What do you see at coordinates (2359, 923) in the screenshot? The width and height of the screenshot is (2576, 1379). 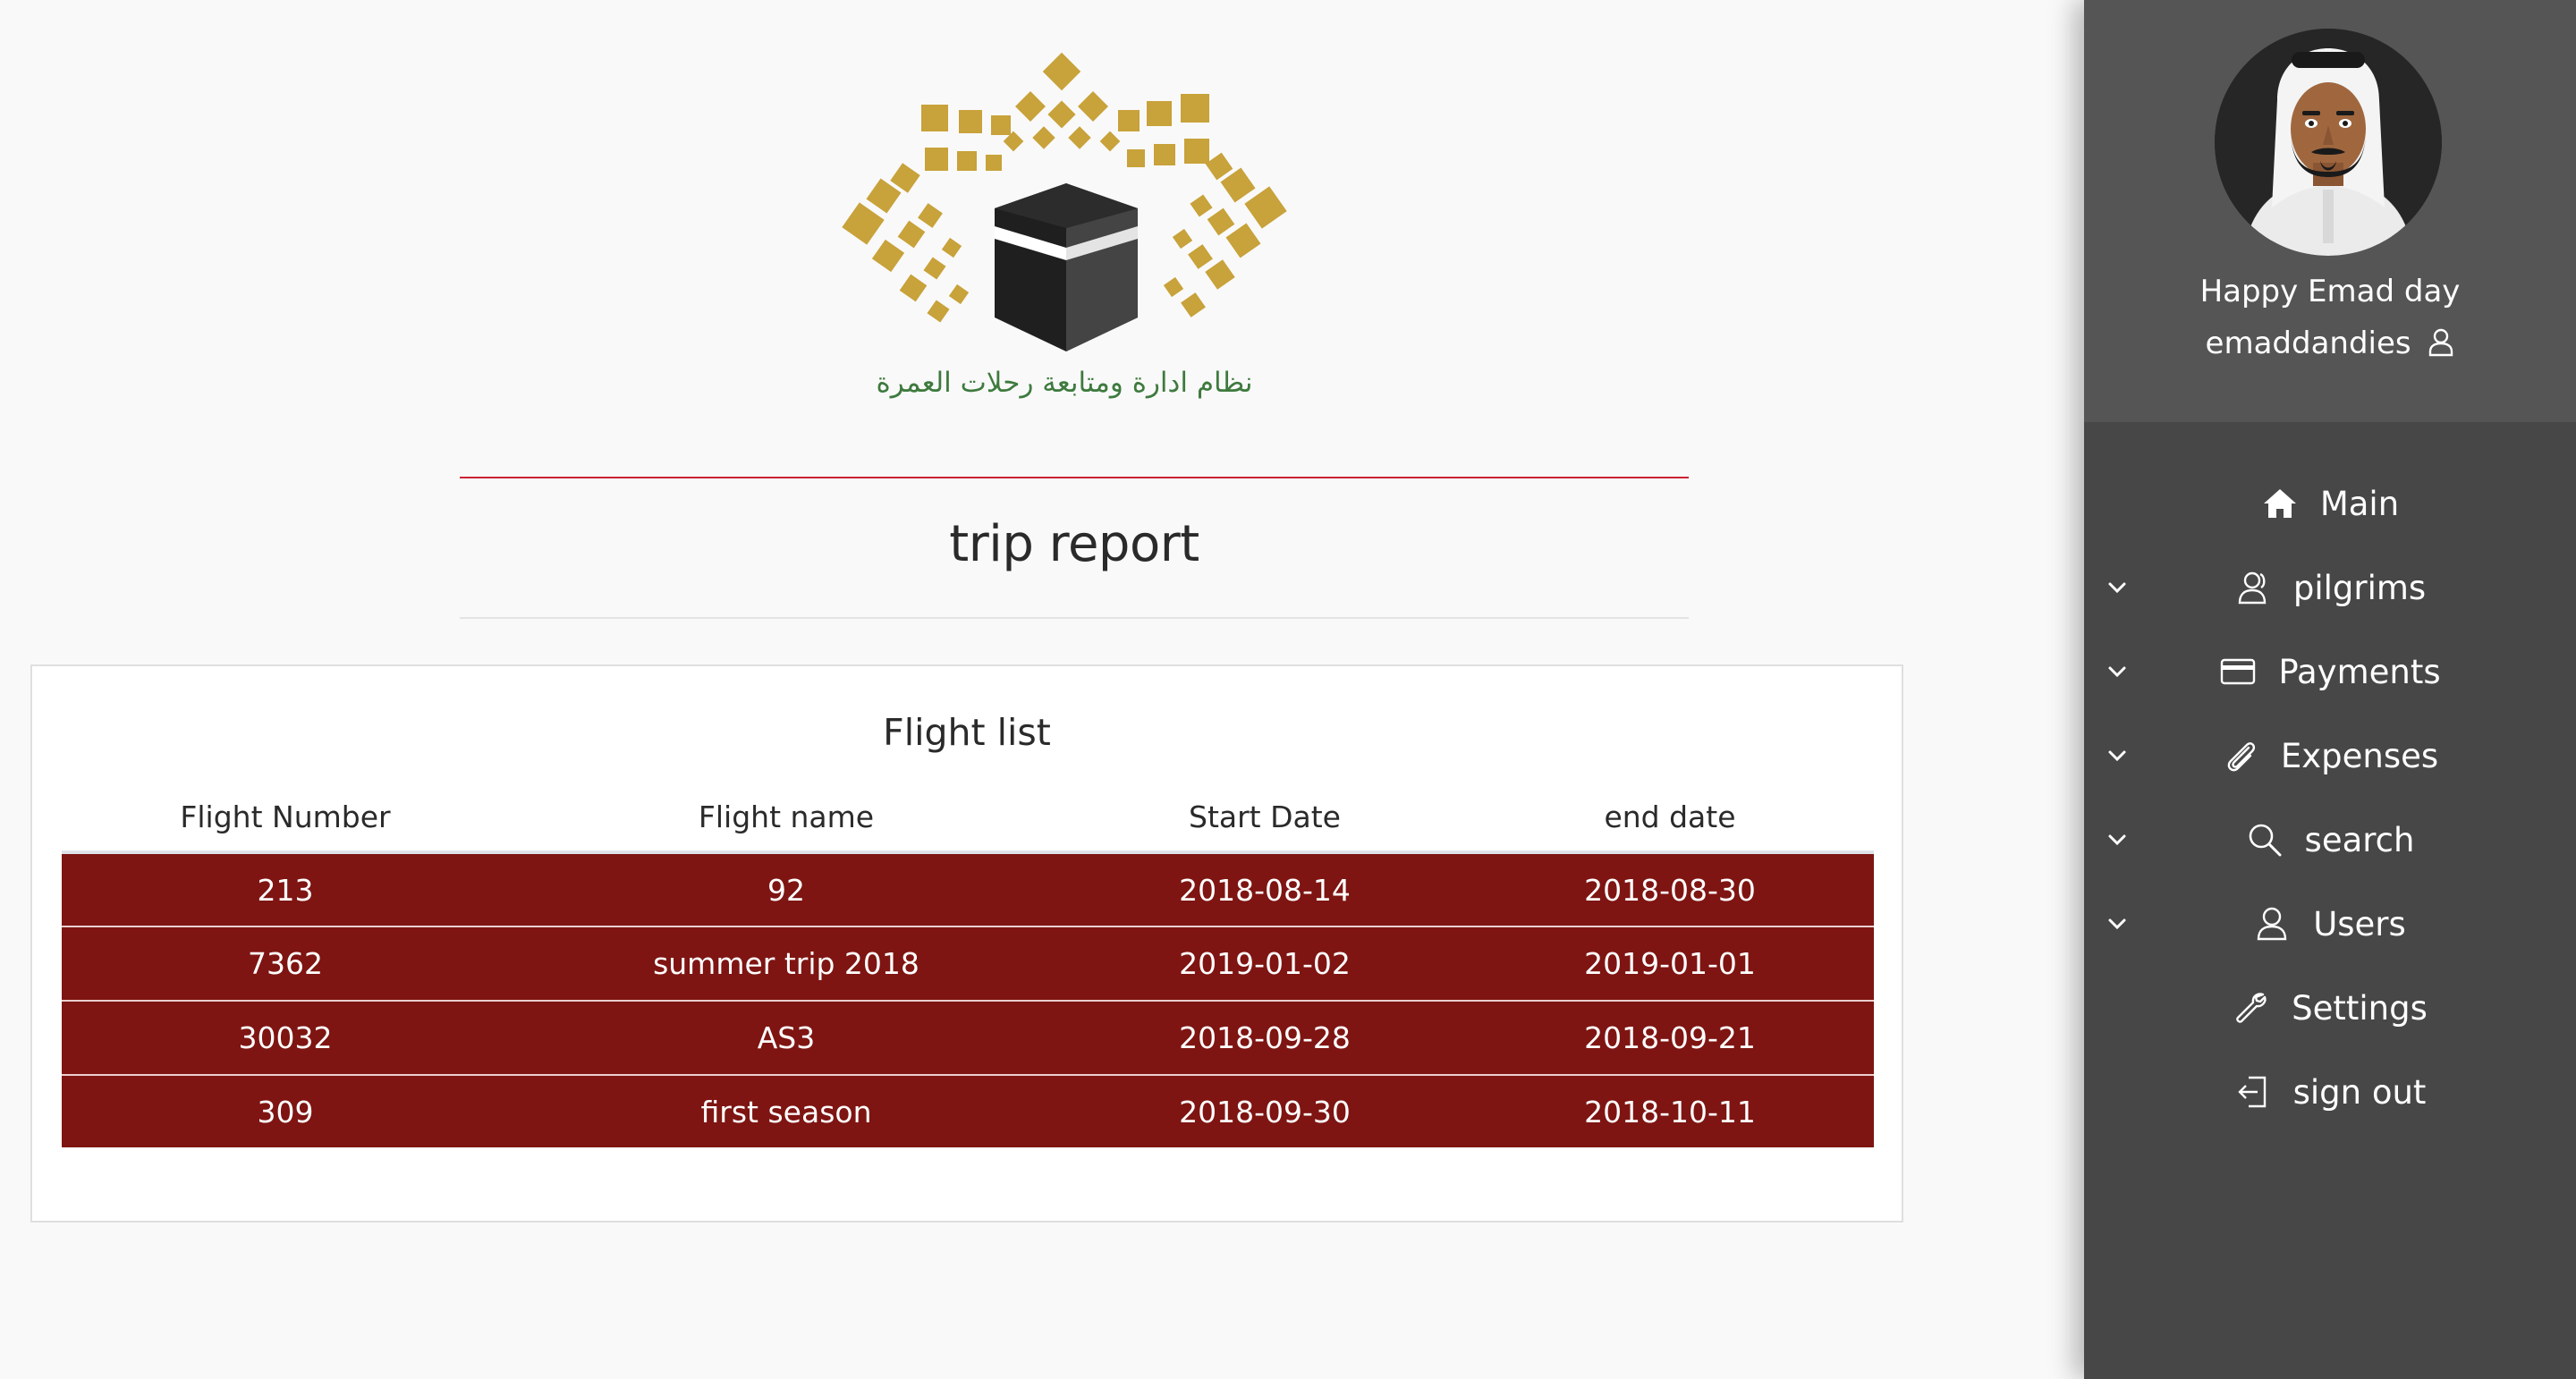 I see `sidebar-item-label: Users` at bounding box center [2359, 923].